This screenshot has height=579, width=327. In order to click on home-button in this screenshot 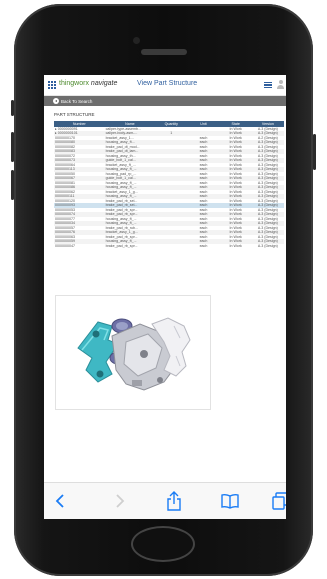, I will do `click(163, 544)`.